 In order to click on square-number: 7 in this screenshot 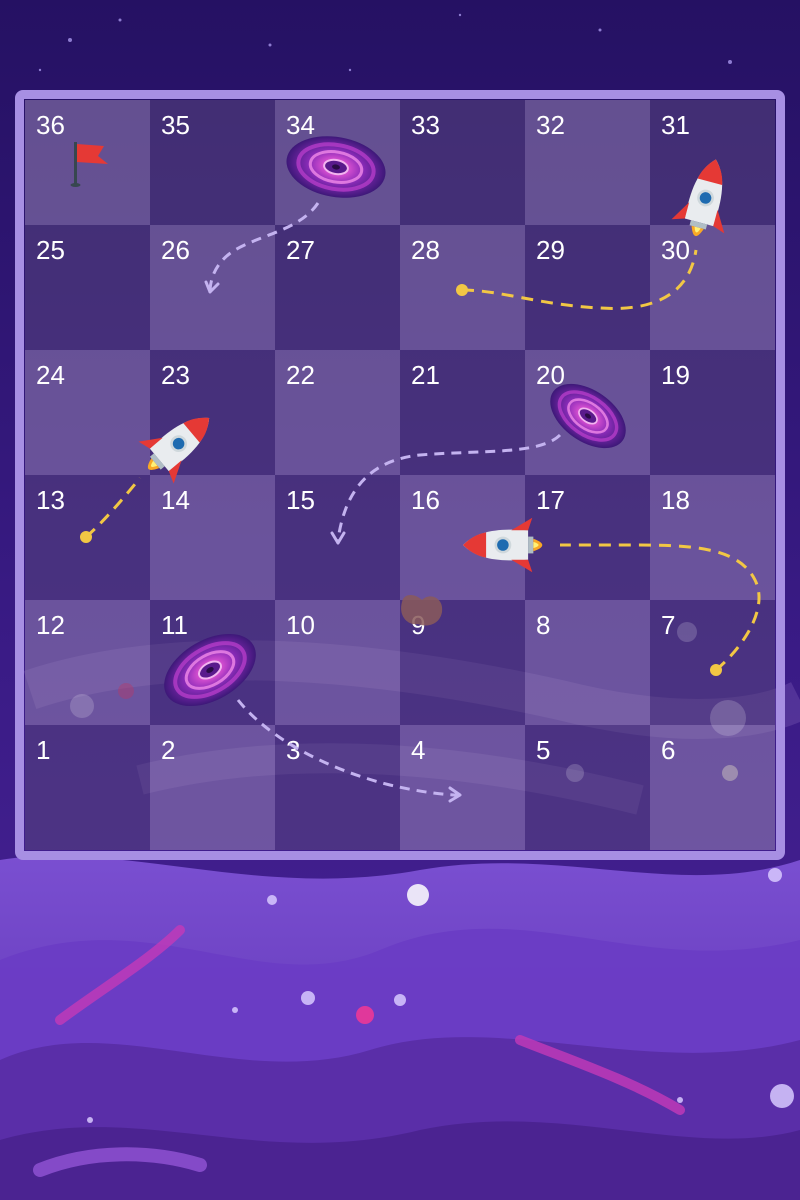, I will do `click(668, 625)`.